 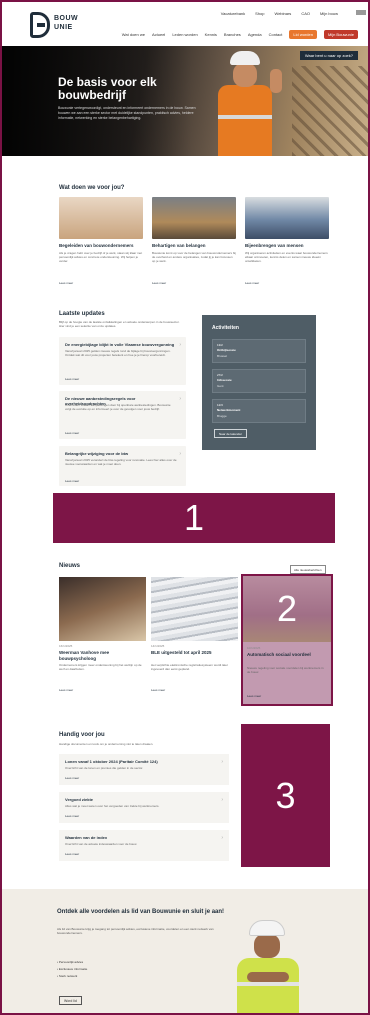 I want to click on activity-date: 12/3, so click(x=220, y=405).